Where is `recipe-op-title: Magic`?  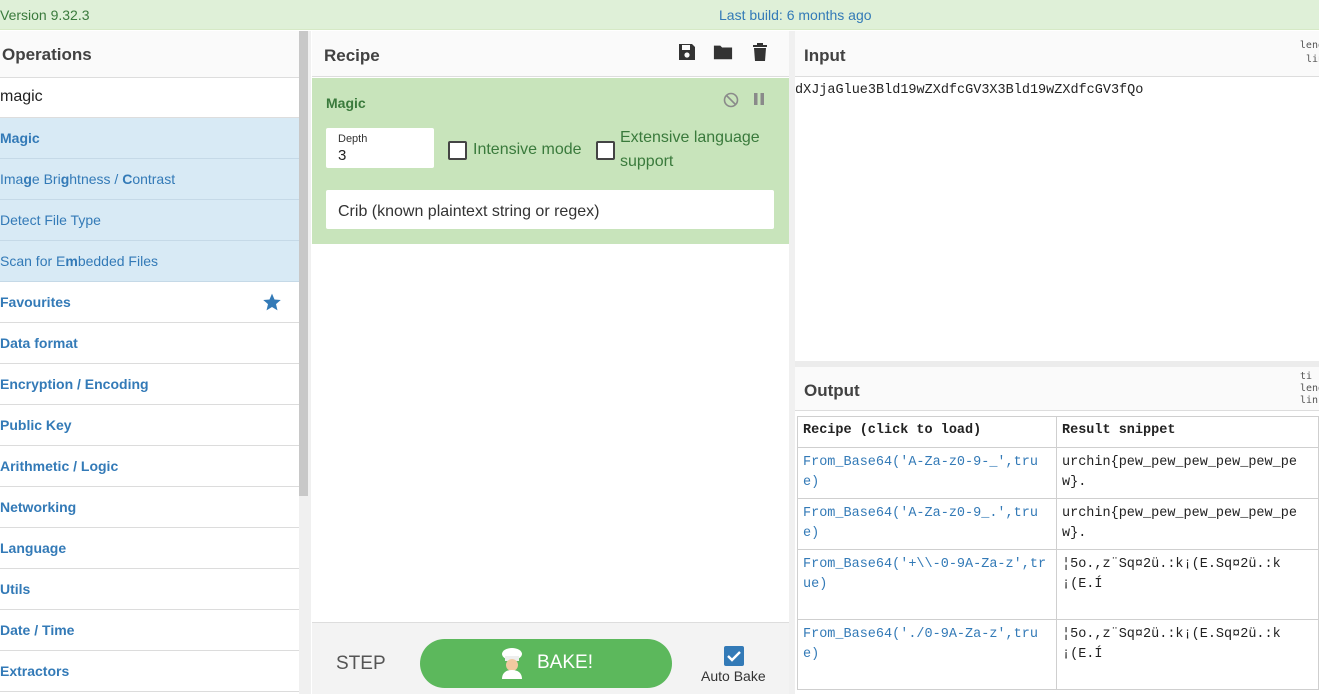 recipe-op-title: Magic is located at coordinates (346, 103).